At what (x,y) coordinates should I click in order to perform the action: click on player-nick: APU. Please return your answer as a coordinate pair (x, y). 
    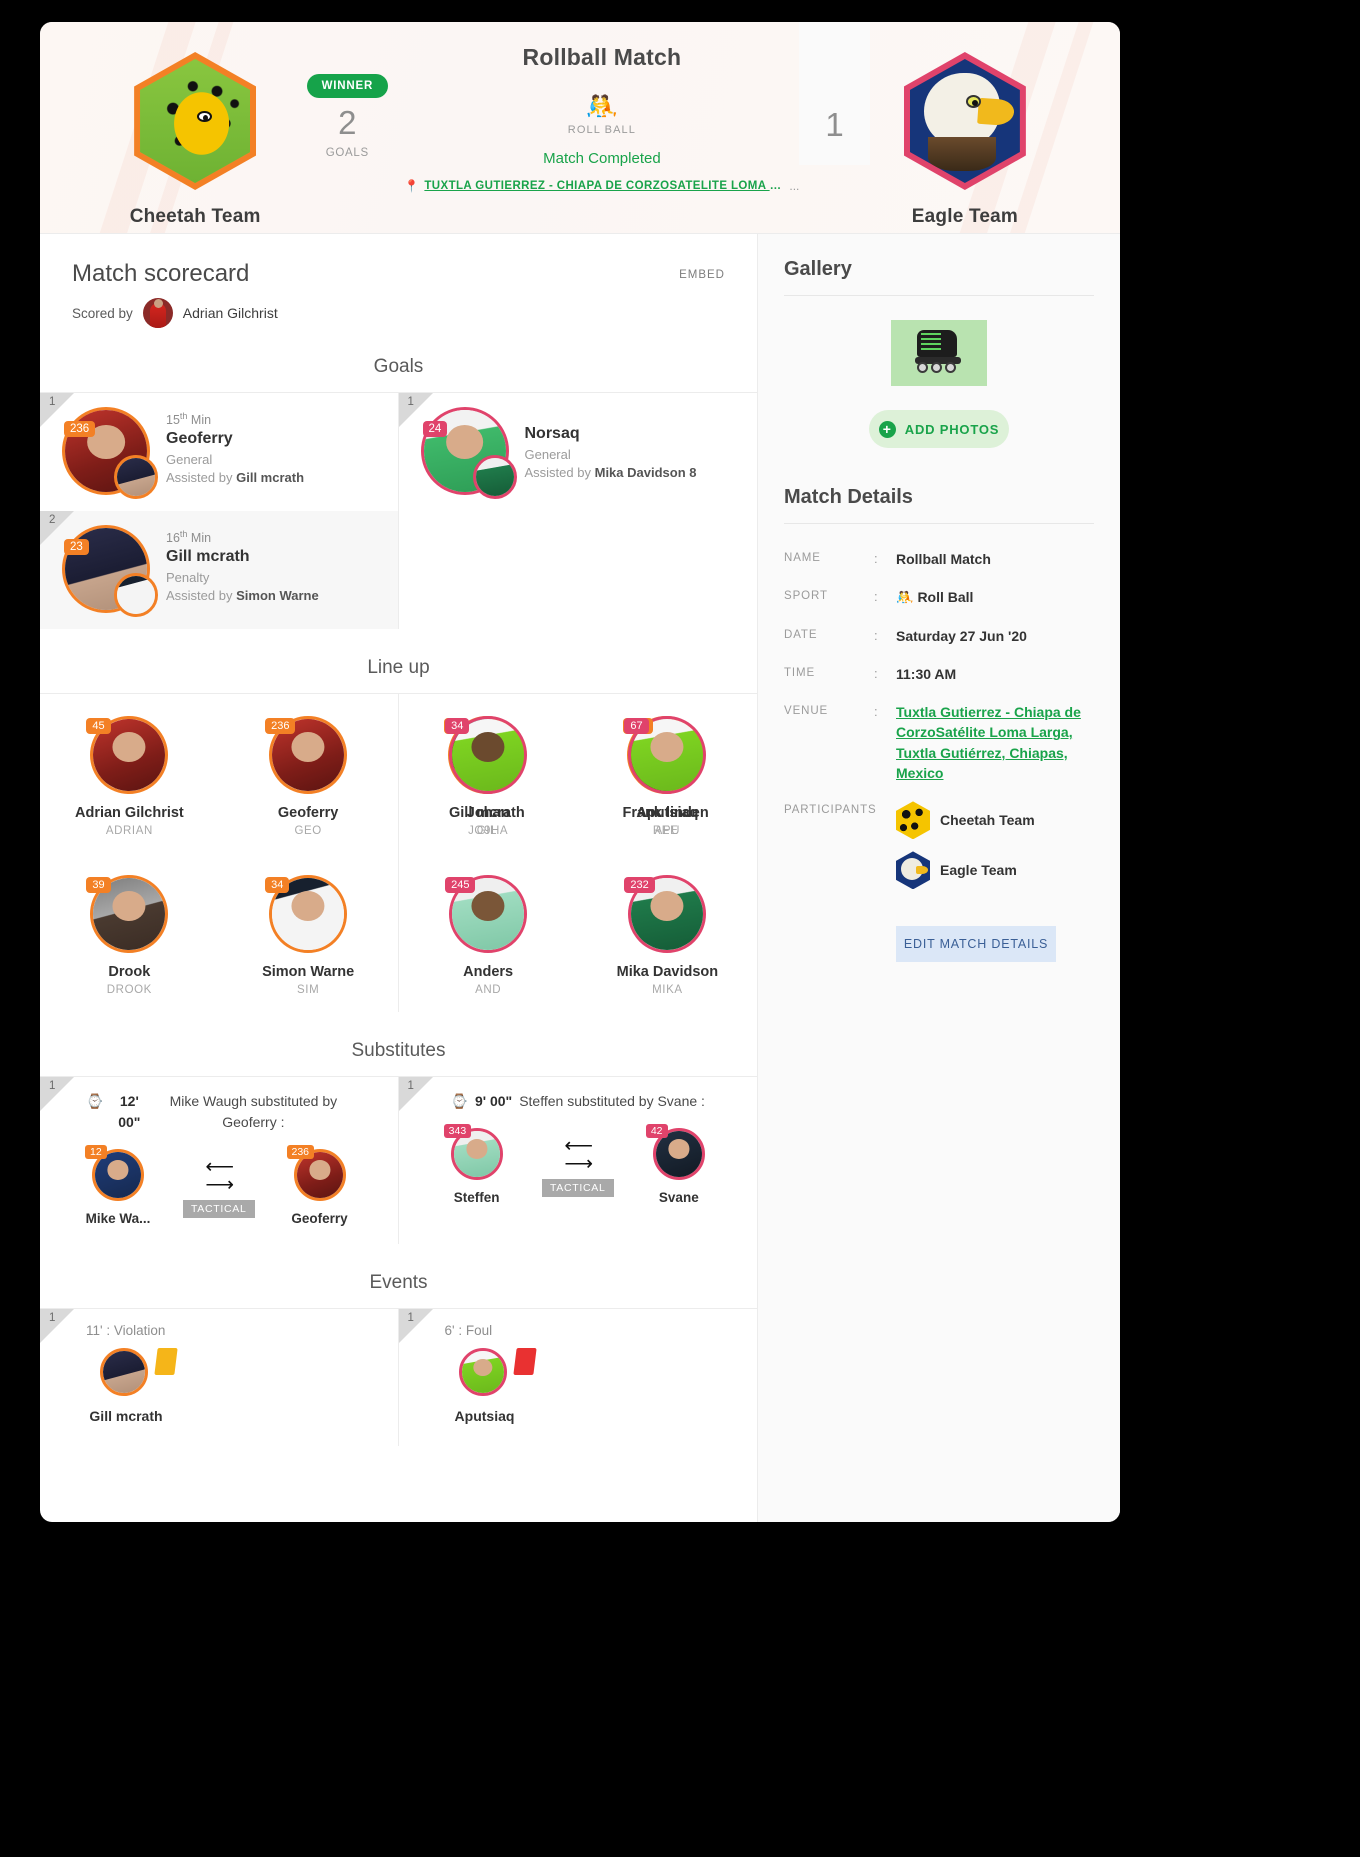
    Looking at the image, I should click on (667, 831).